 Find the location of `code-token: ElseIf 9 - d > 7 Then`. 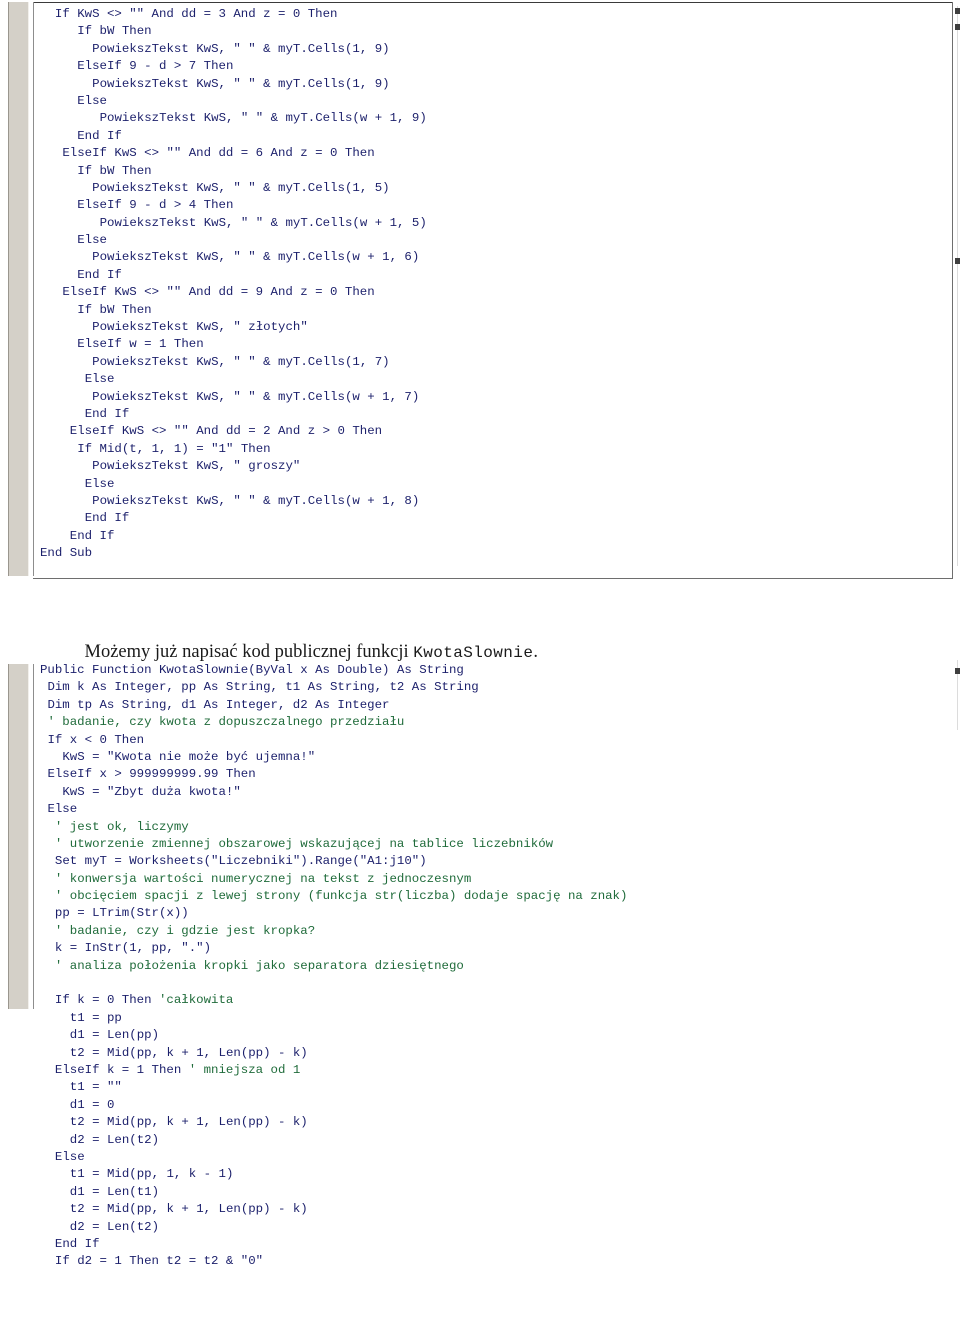

code-token: ElseIf 9 - d > 7 Then is located at coordinates (155, 66).